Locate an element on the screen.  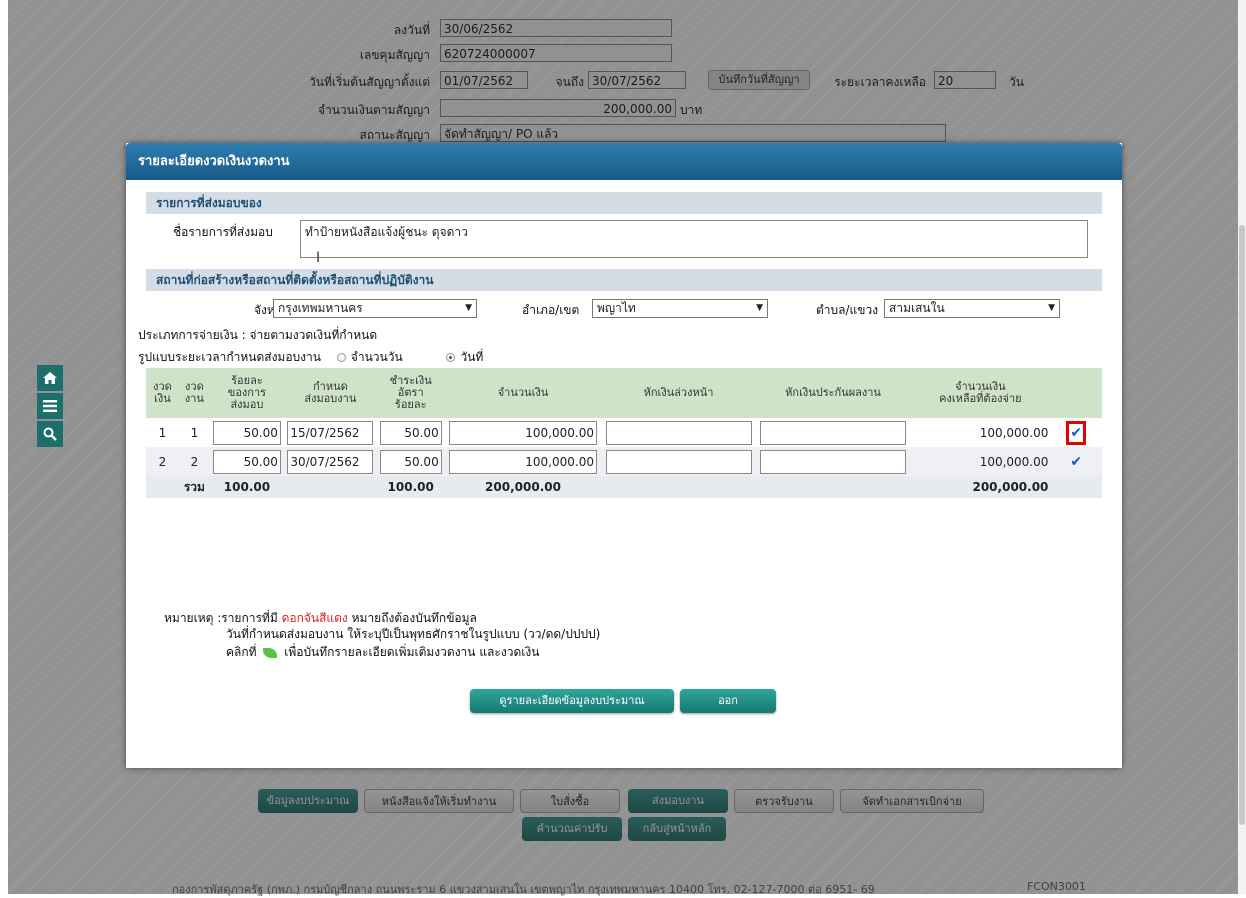
cell-work-no: 1 is located at coordinates (194, 432).